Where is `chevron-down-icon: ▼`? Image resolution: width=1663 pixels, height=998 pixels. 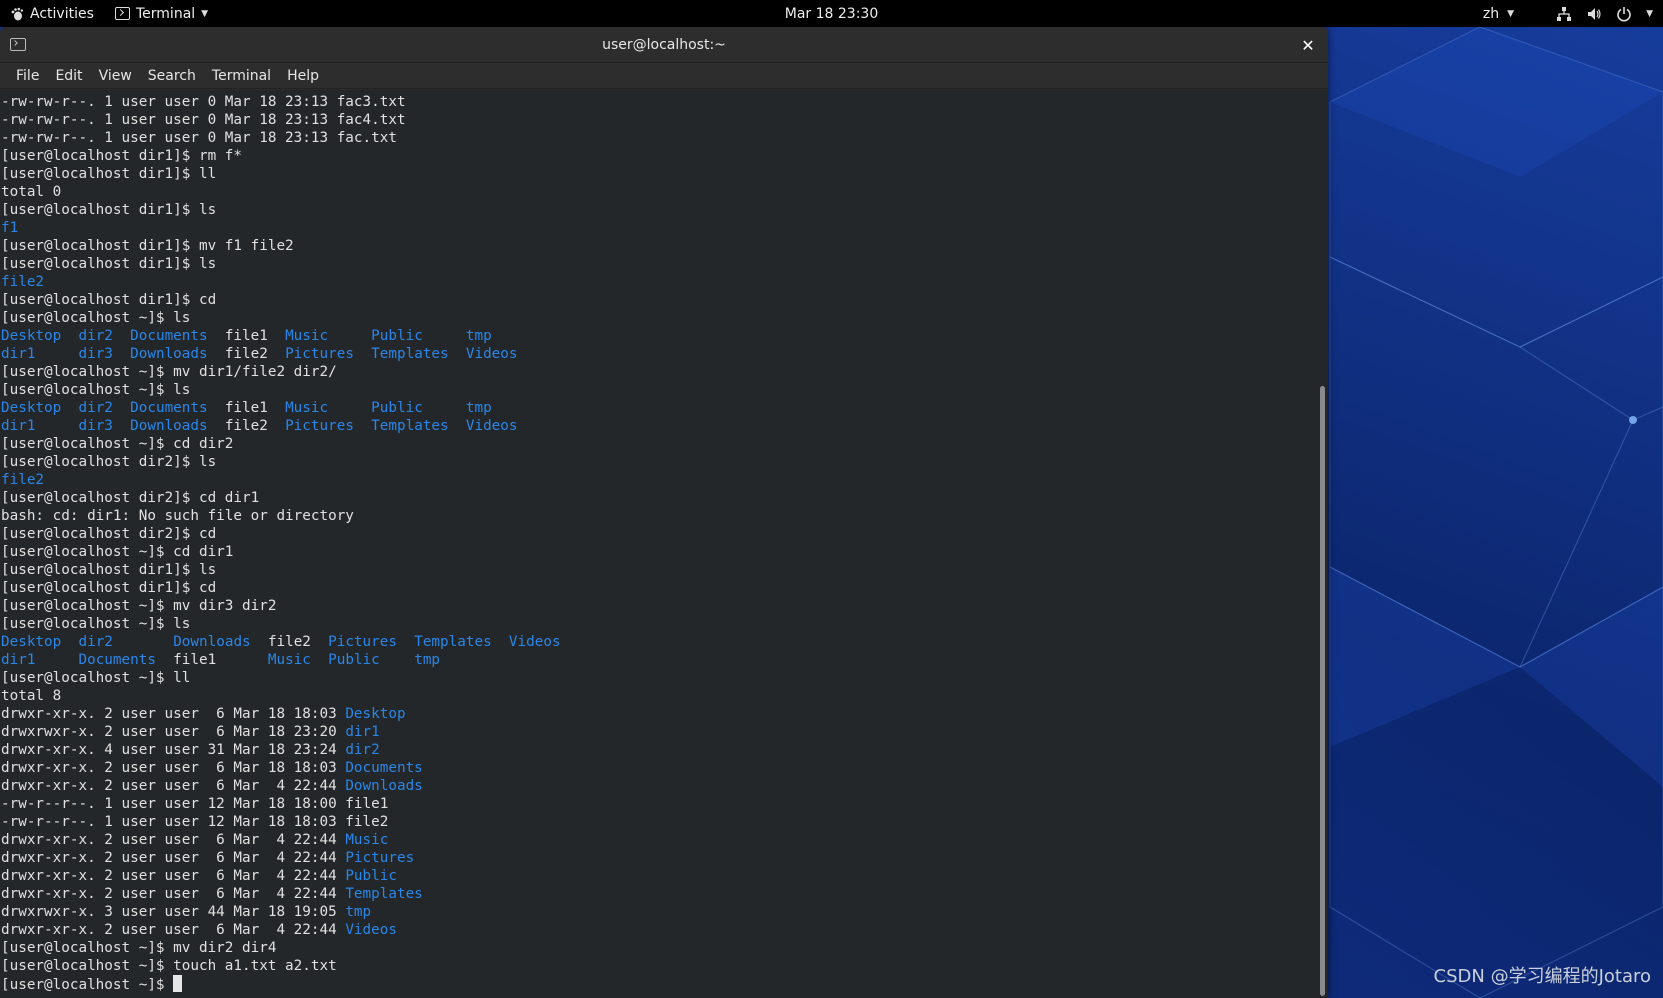
chevron-down-icon: ▼ is located at coordinates (1649, 13).